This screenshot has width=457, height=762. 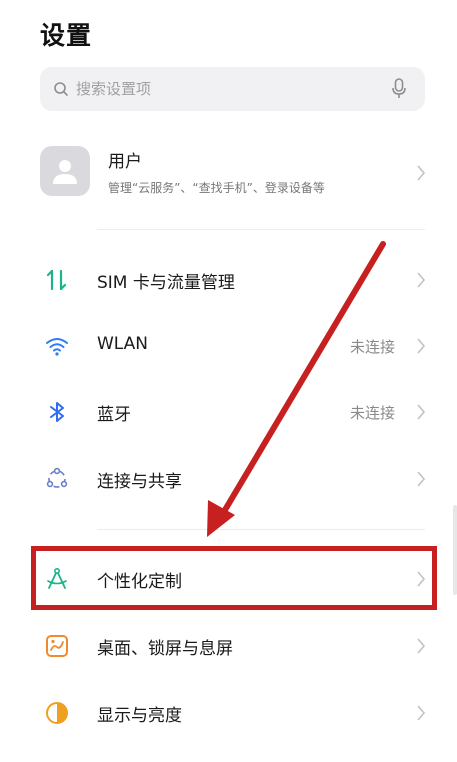 I want to click on connection-share-icon, so click(x=57, y=477).